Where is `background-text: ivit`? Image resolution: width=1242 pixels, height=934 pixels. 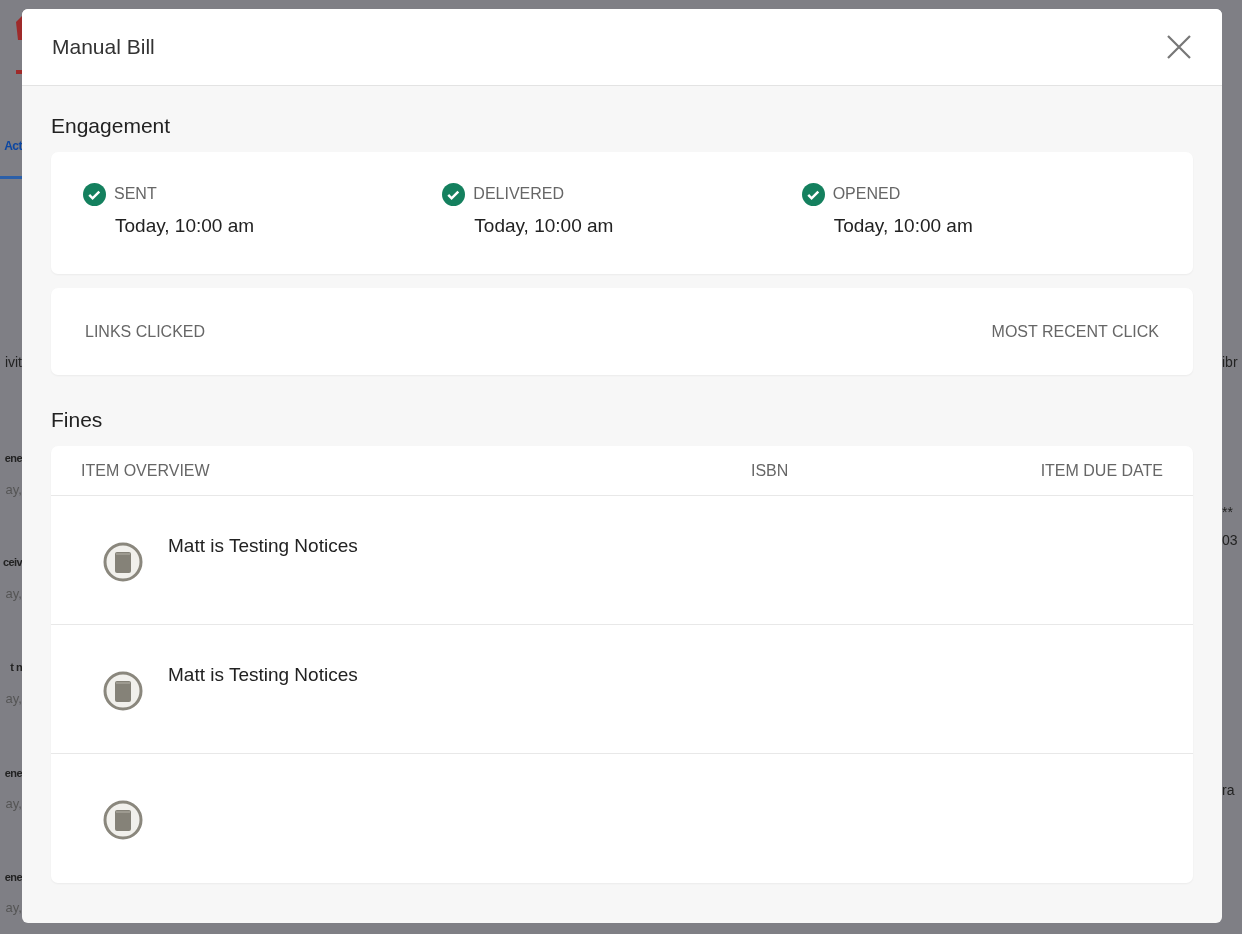 background-text: ivit is located at coordinates (13, 362).